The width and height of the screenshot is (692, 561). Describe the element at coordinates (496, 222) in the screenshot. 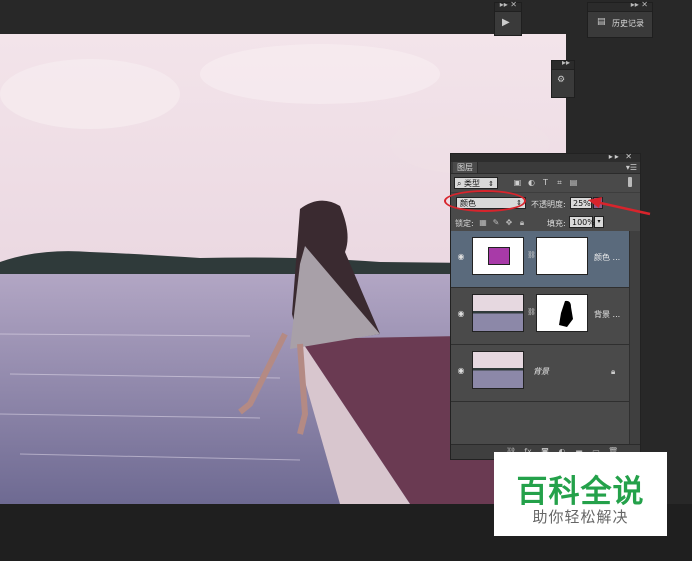

I see `lock-paint-icon: ✎` at that location.